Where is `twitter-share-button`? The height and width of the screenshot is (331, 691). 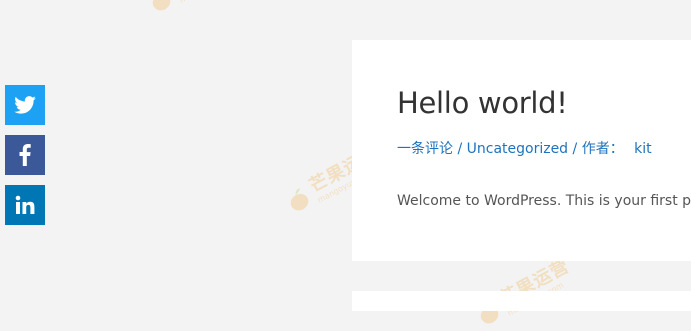 twitter-share-button is located at coordinates (25, 105).